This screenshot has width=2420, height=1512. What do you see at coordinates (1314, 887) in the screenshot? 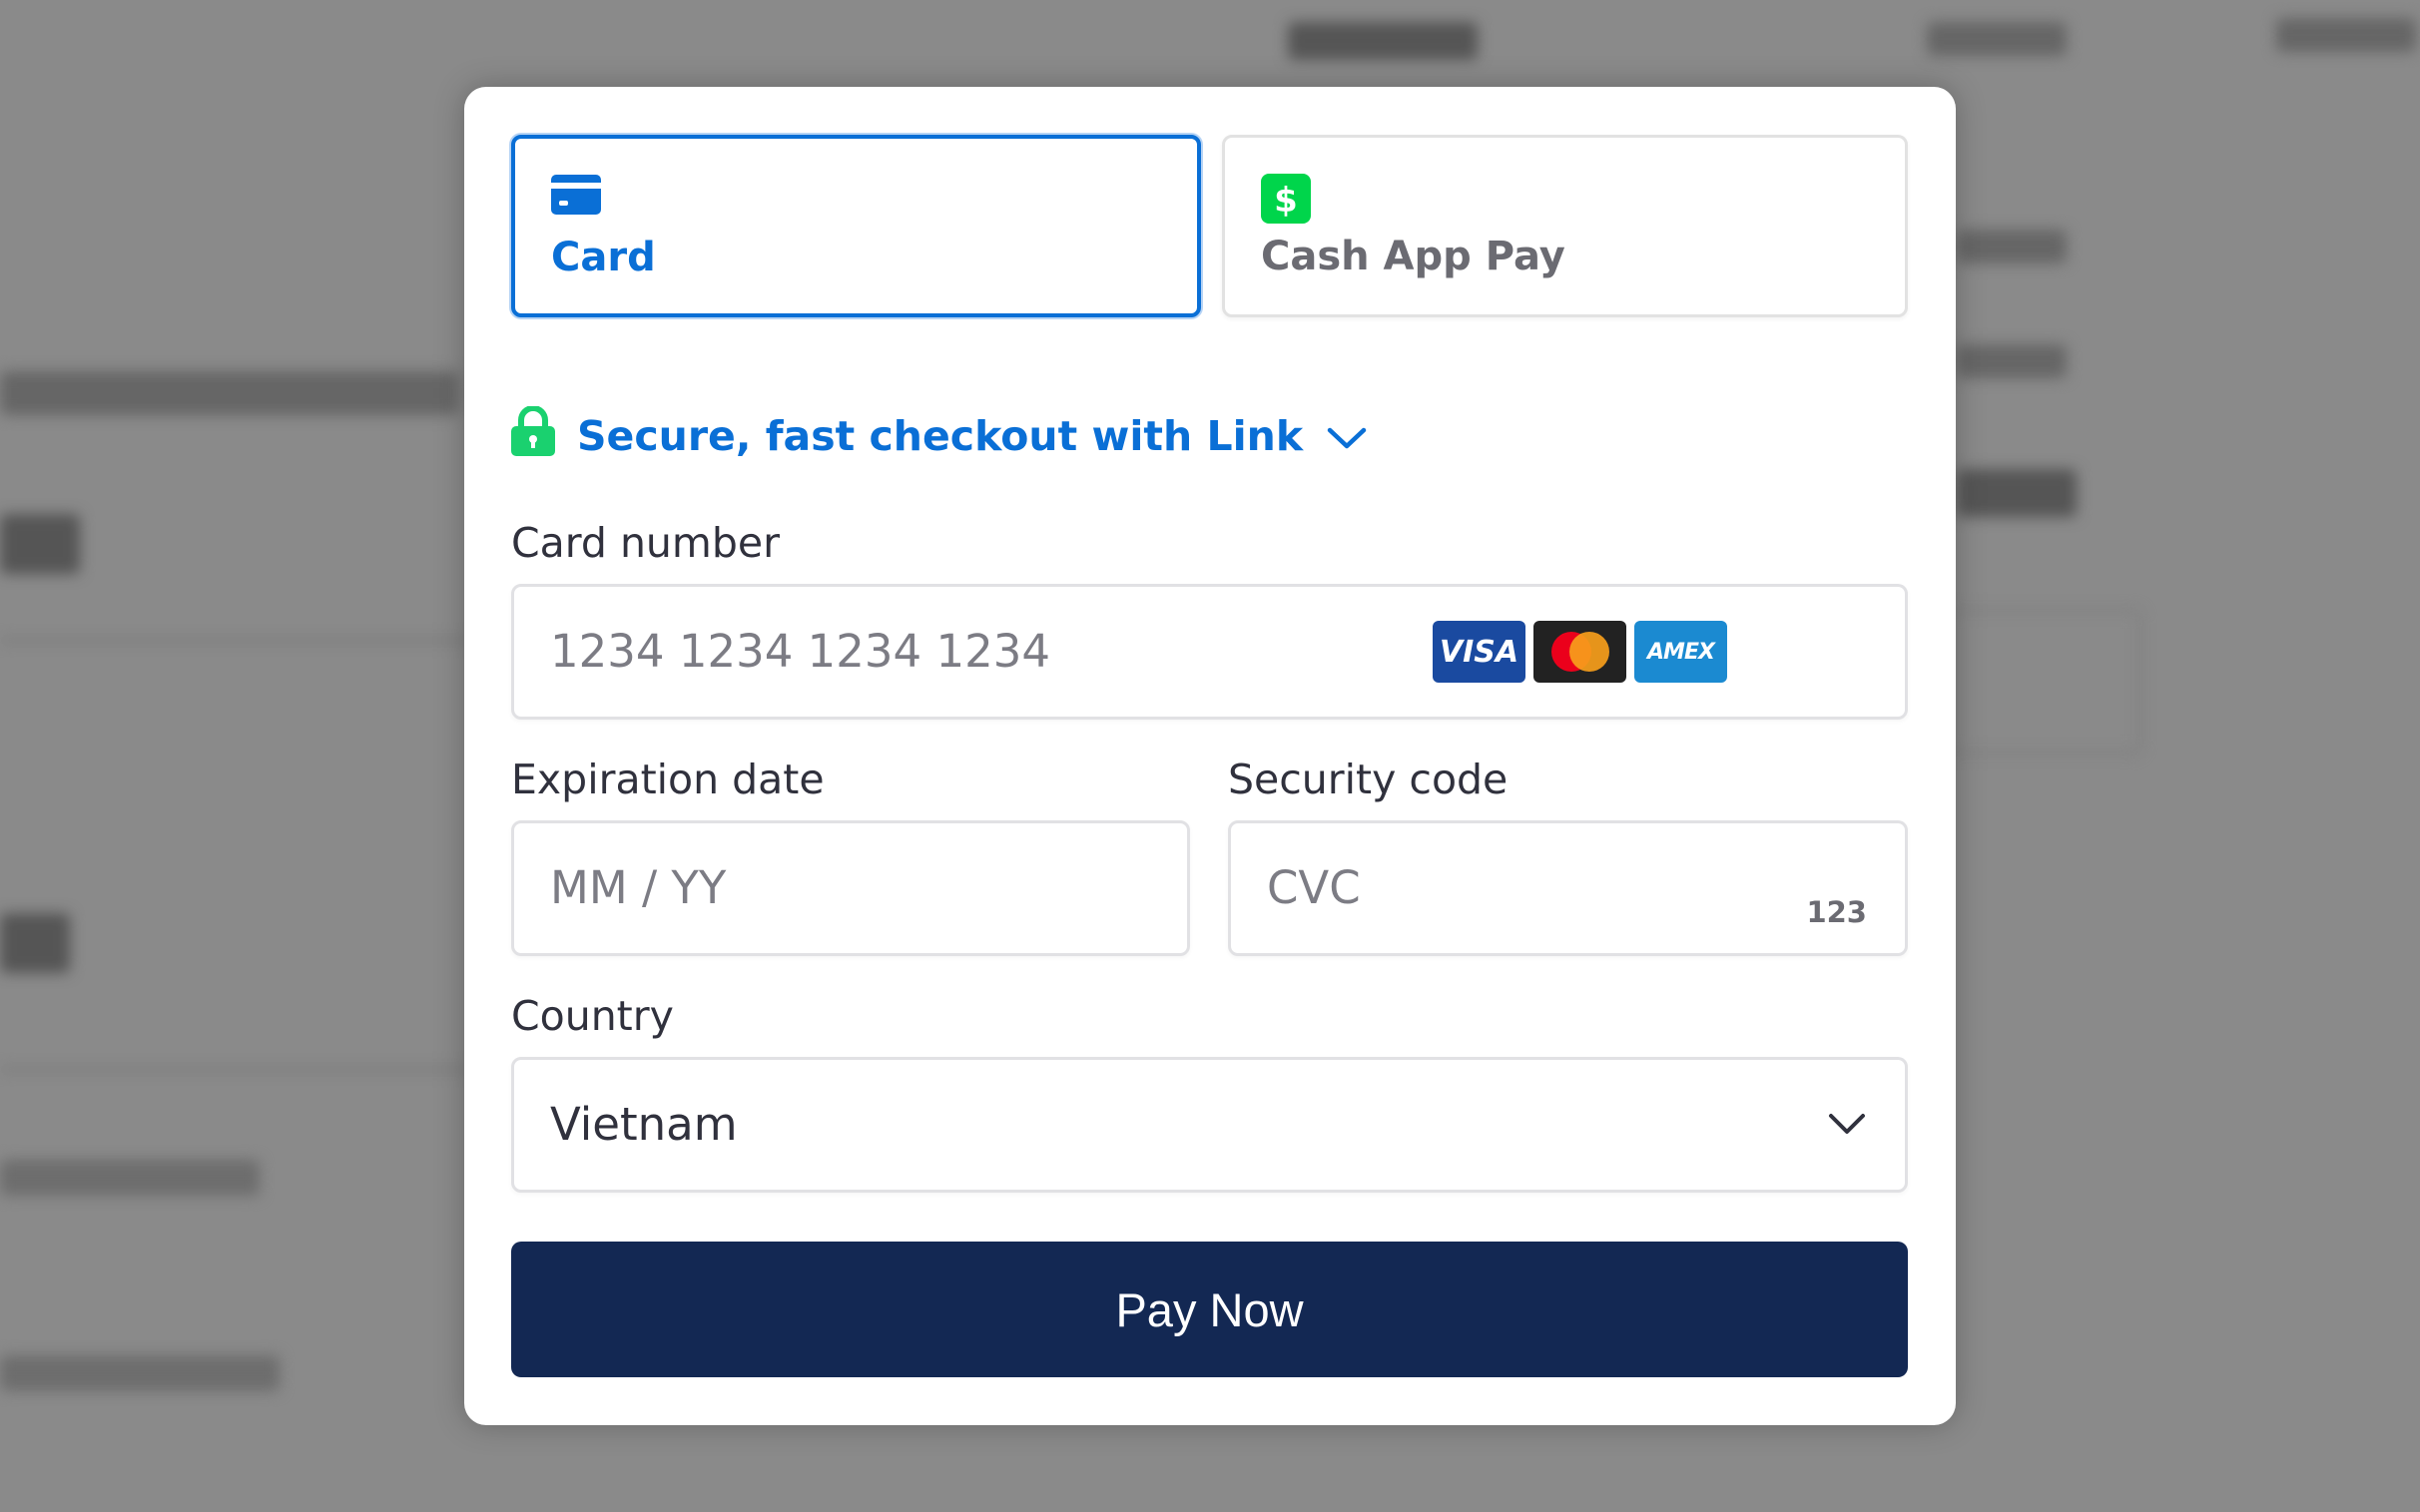
I see `security-code-placeholder: CVC` at bounding box center [1314, 887].